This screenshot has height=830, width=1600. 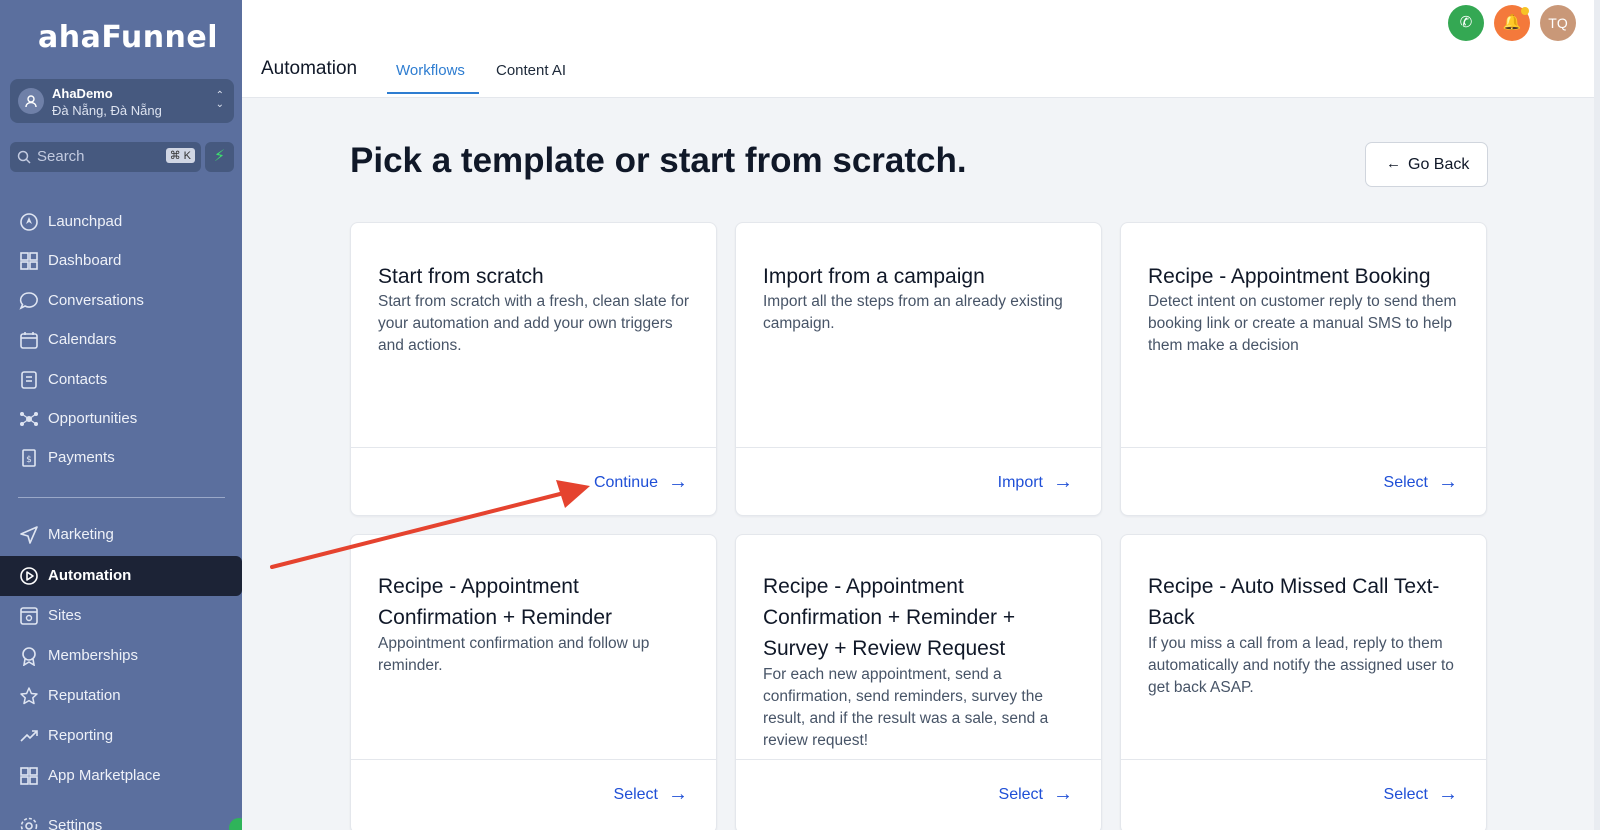 What do you see at coordinates (1035, 482) in the screenshot?
I see `import-button: Import →` at bounding box center [1035, 482].